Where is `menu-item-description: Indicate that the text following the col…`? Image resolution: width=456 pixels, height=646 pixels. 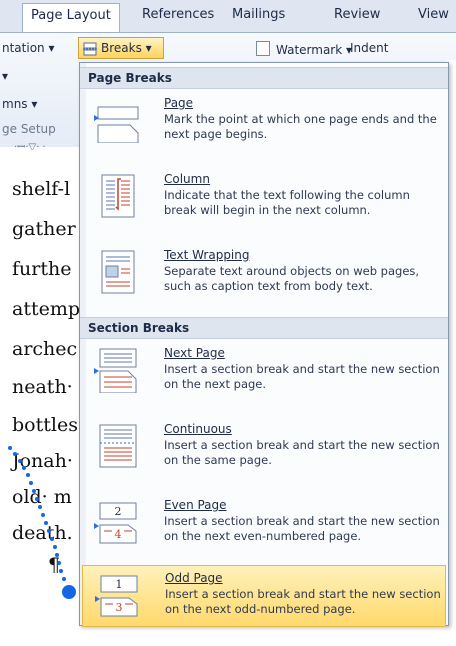
menu-item-description: Indicate that the text following the col… is located at coordinates (287, 202).